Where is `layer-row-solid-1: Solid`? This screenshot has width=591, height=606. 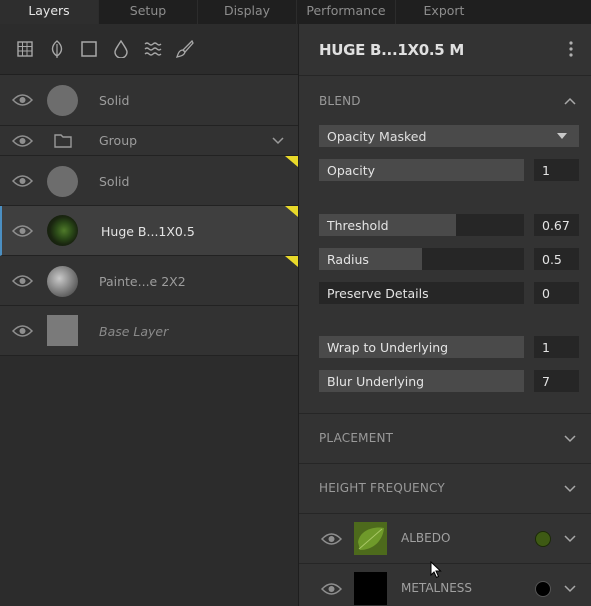 layer-row-solid-1: Solid is located at coordinates (149, 100).